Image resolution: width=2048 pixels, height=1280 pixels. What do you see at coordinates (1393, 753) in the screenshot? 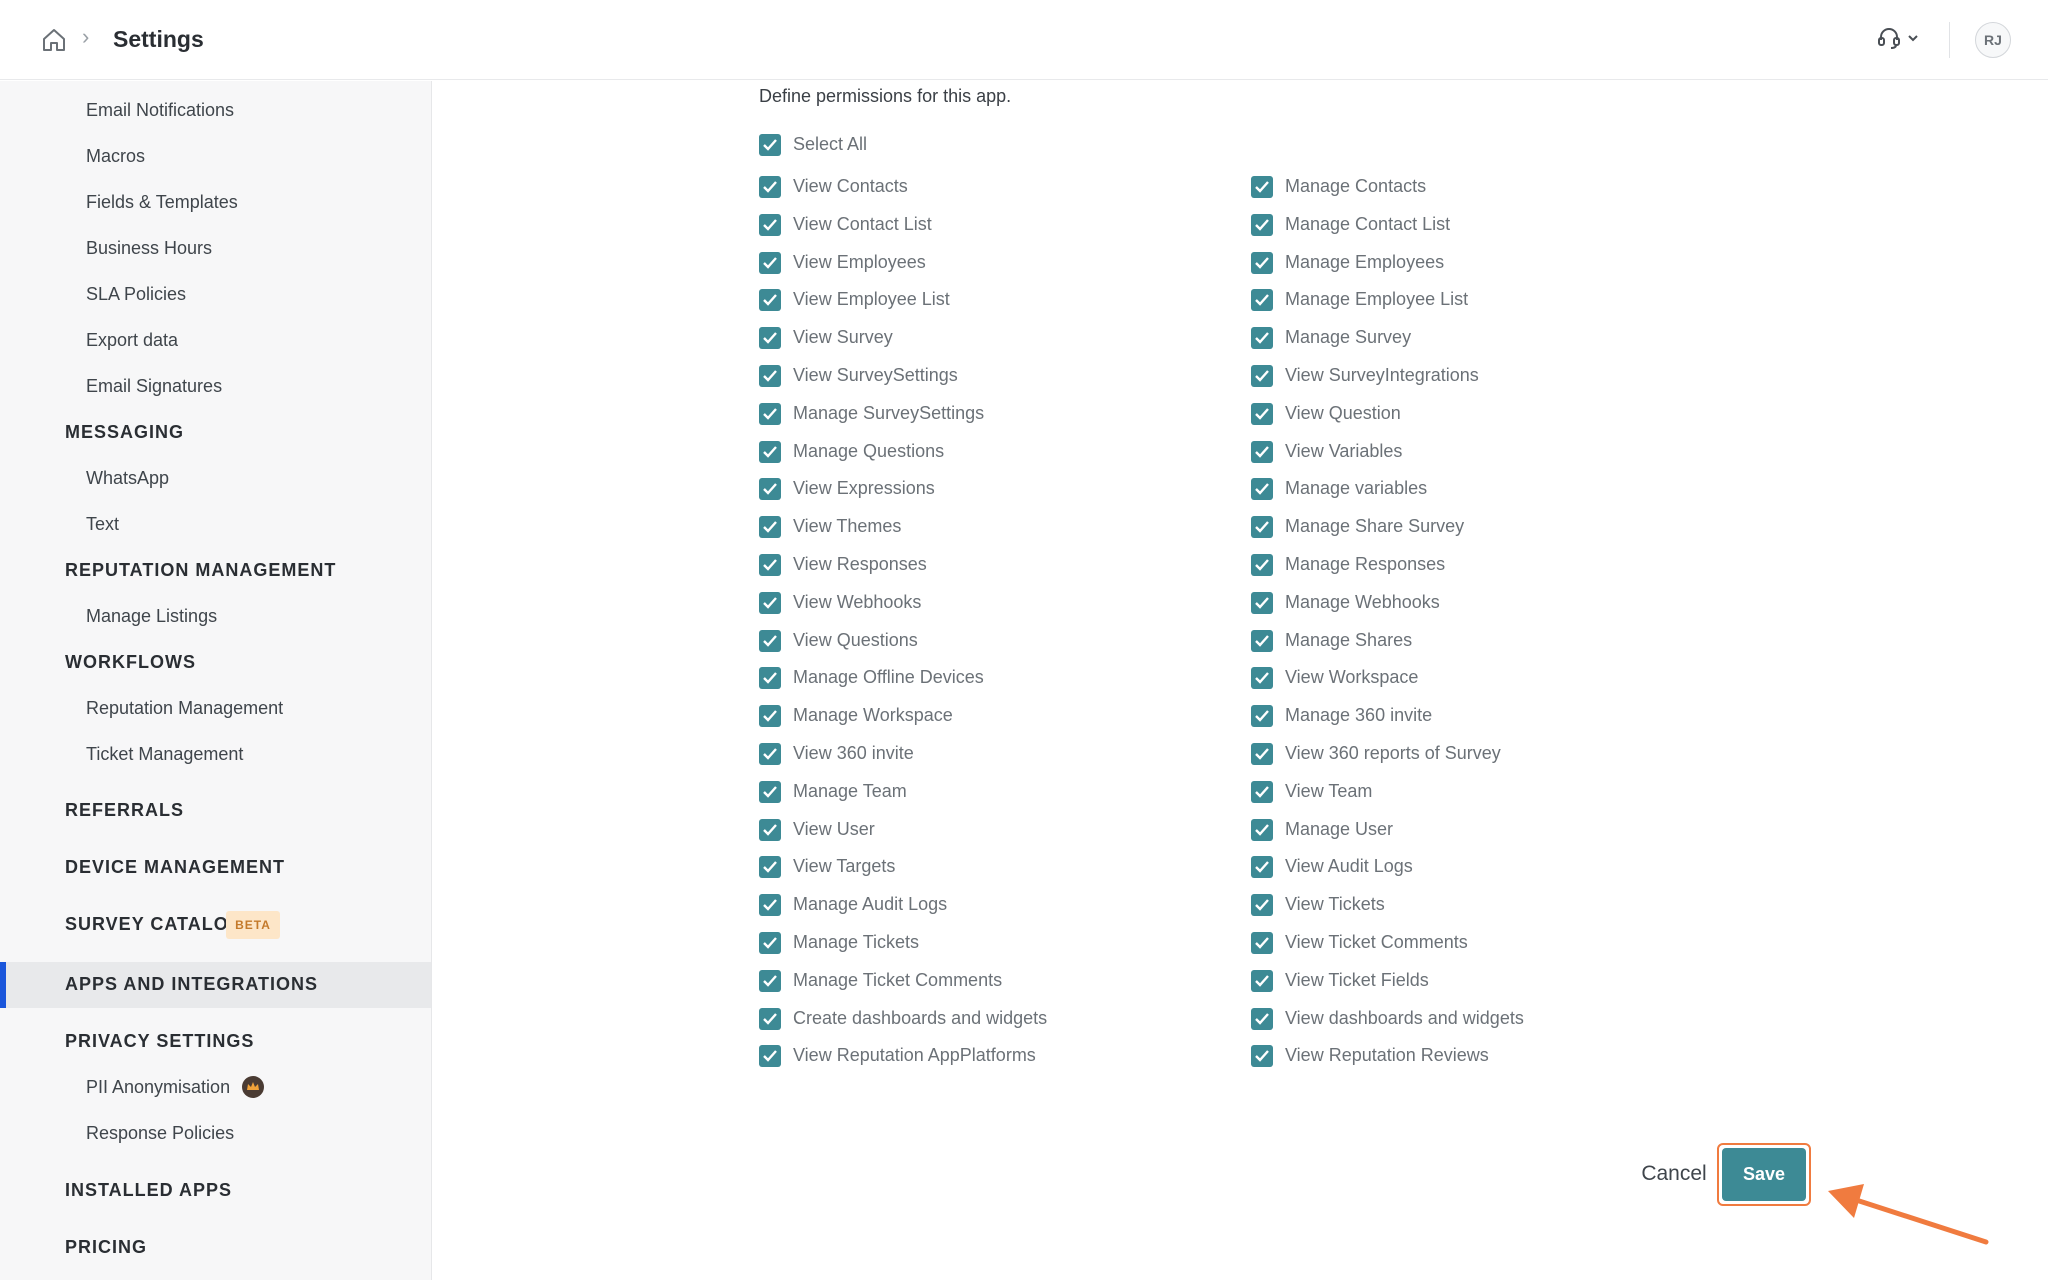
I see `permission-label-view-360-reports-of-survey: View 360 reports of Survey` at bounding box center [1393, 753].